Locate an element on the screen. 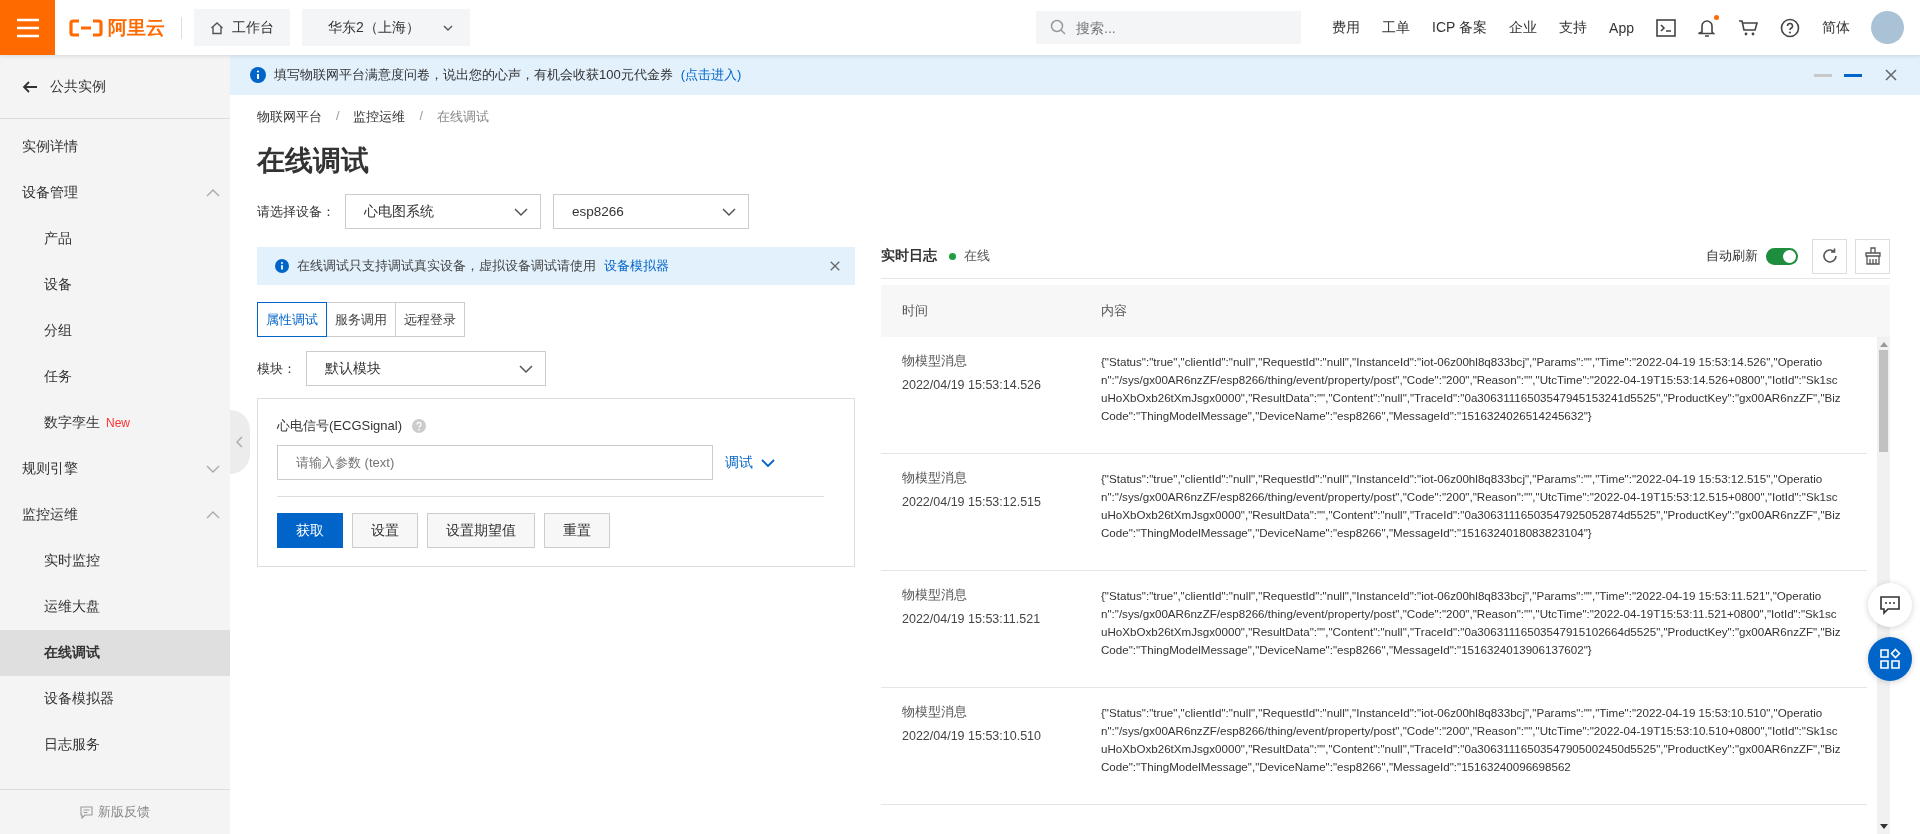 The width and height of the screenshot is (1920, 834). action-button: 获取 is located at coordinates (310, 530).